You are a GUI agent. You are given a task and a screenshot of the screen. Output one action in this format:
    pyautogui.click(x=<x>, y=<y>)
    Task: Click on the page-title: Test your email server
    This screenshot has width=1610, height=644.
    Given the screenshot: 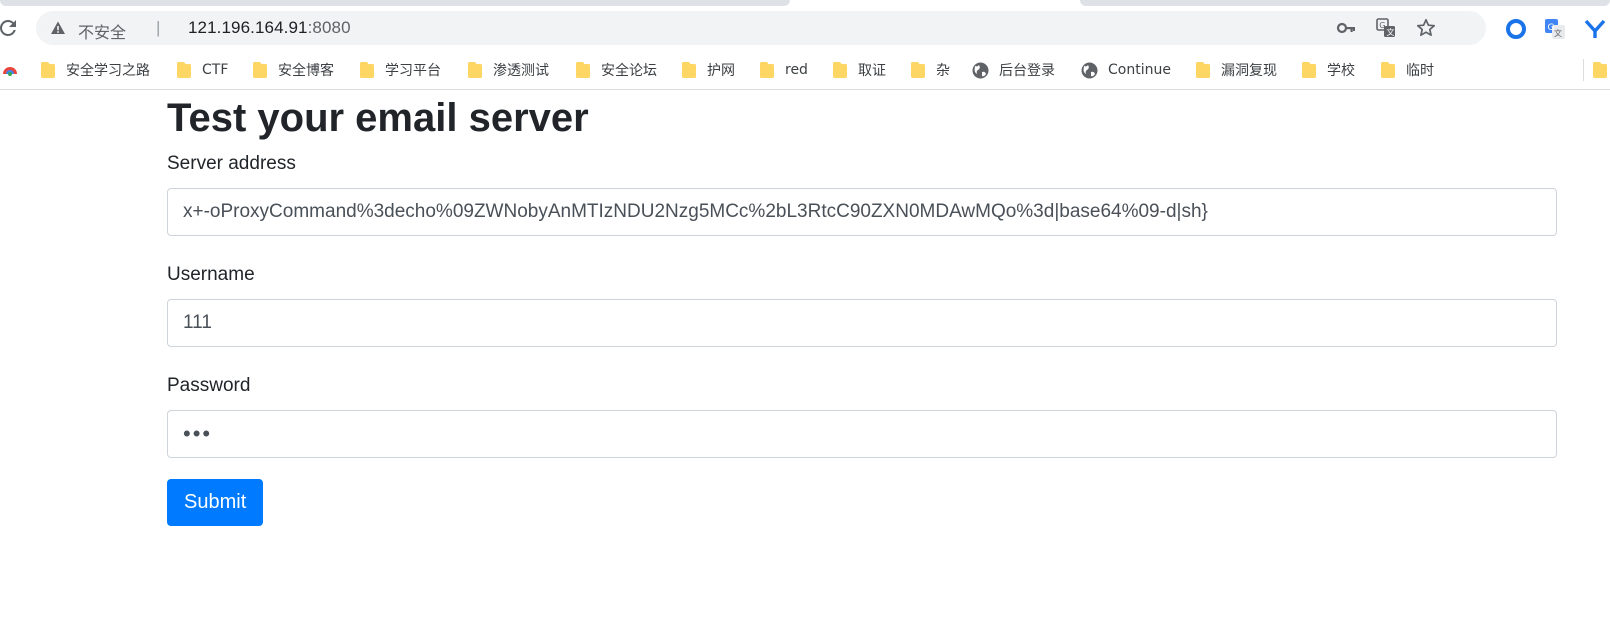 What is the action you would take?
    pyautogui.click(x=378, y=118)
    